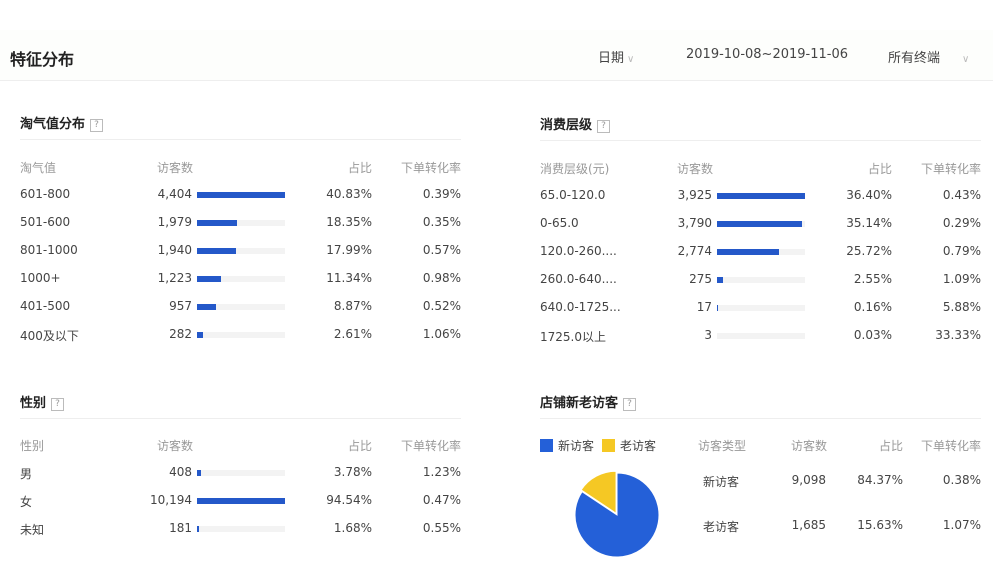 This screenshot has height=565, width=993. I want to click on pie-legend: 新访客 老访客, so click(598, 445).